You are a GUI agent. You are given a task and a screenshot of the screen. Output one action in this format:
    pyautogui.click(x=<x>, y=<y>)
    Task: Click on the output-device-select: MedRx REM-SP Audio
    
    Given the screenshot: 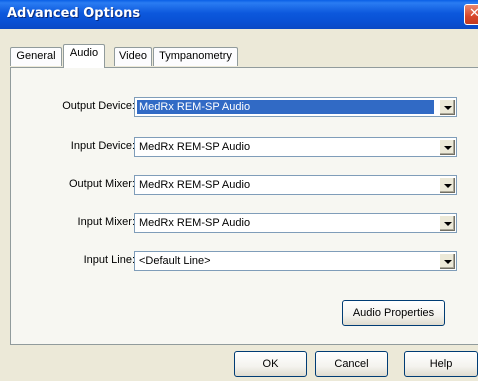 What is the action you would take?
    pyautogui.click(x=295, y=107)
    